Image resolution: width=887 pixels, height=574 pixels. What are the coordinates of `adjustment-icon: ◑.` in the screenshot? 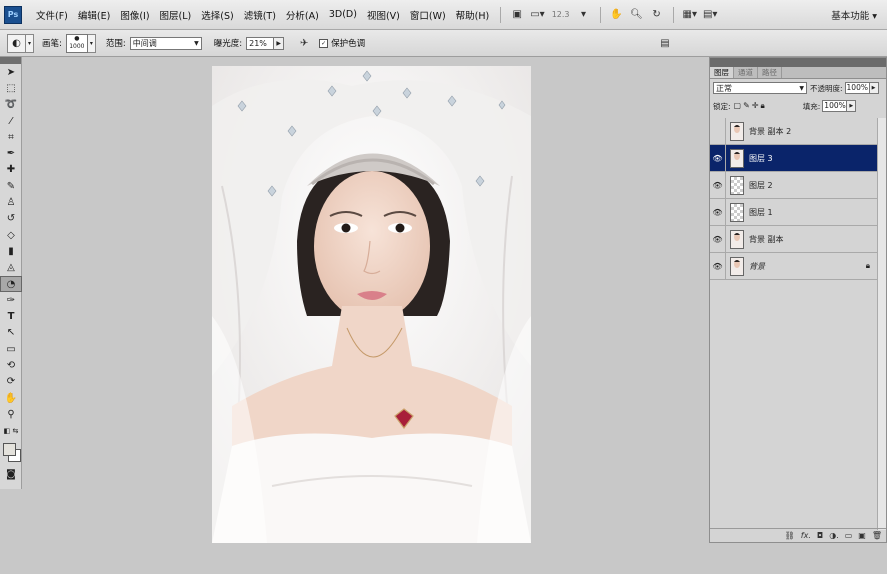 It's located at (834, 535).